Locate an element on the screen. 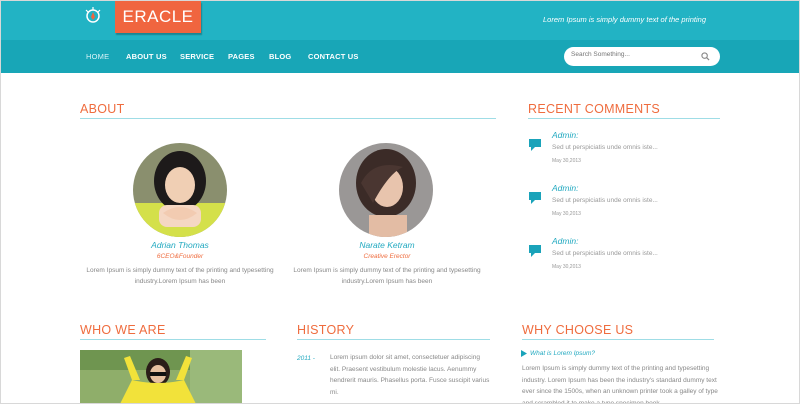  triangle-bullet-icon is located at coordinates (524, 353).